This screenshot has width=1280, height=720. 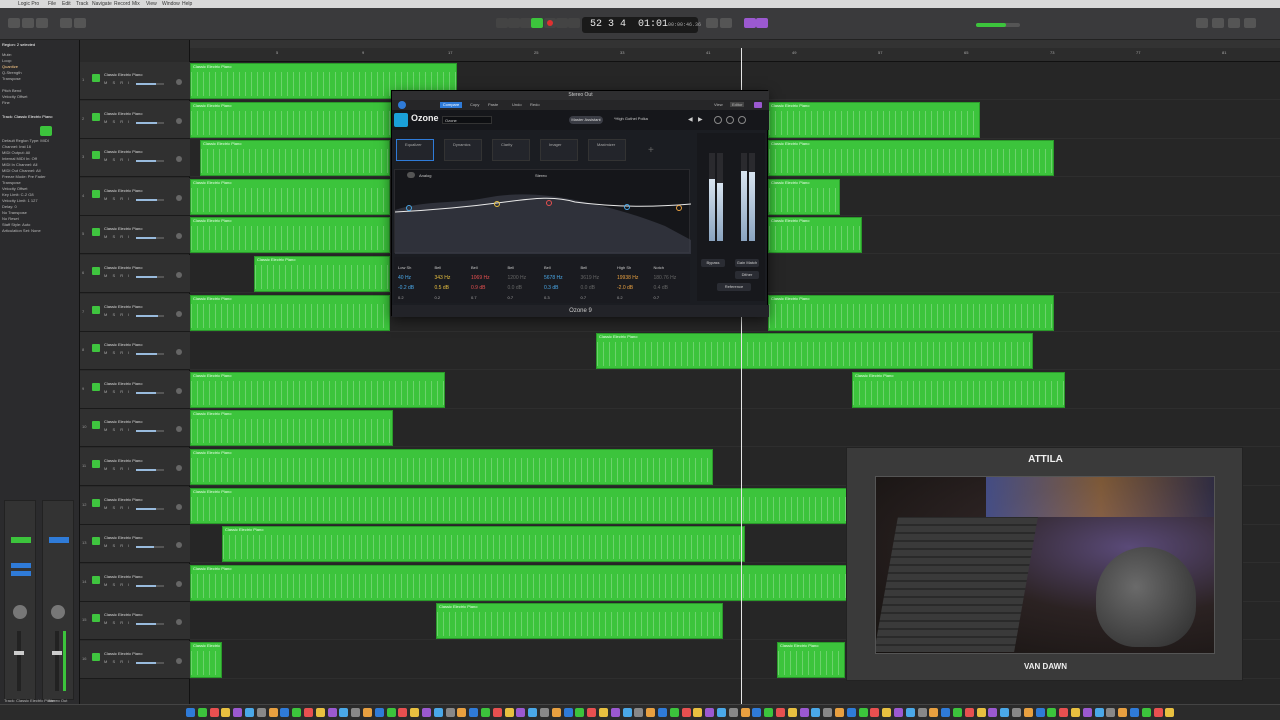 I want to click on dither-button: Dither, so click(x=747, y=275).